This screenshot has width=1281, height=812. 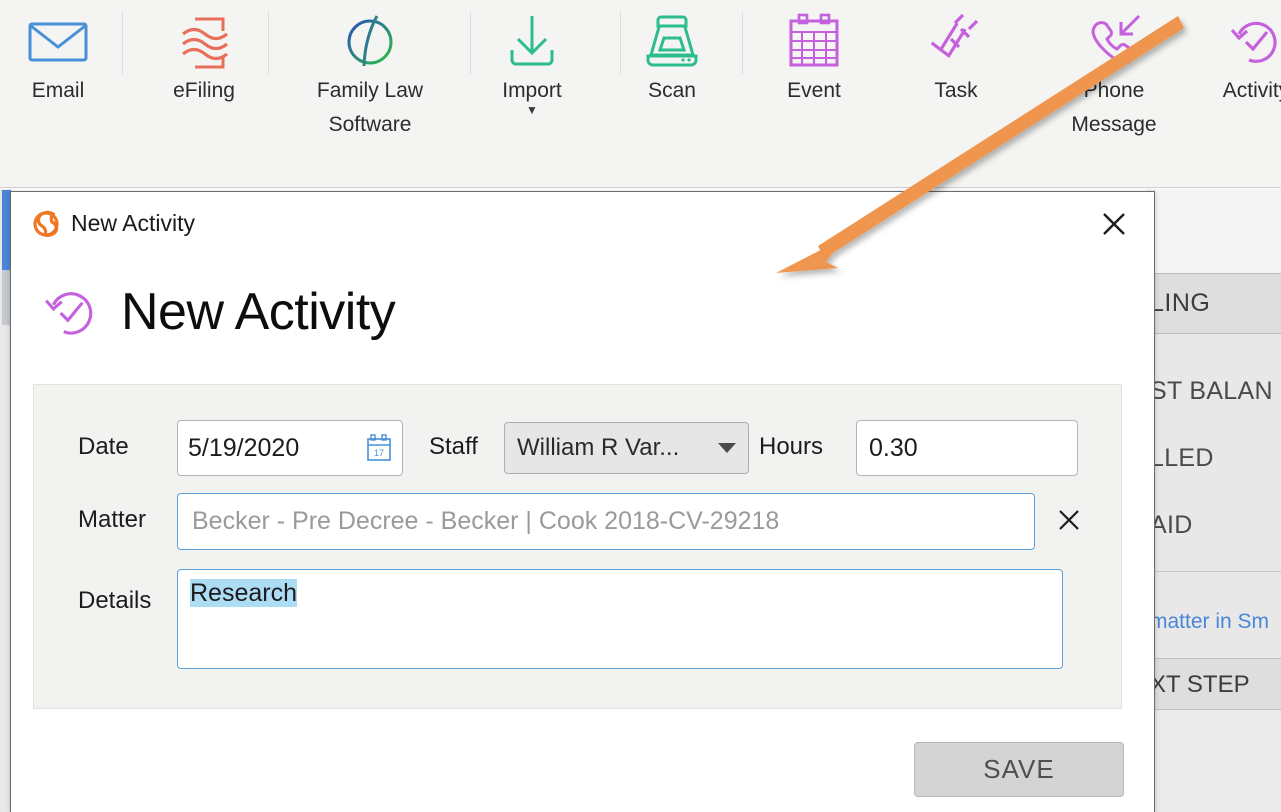 I want to click on matter-label: Matter, so click(x=112, y=519).